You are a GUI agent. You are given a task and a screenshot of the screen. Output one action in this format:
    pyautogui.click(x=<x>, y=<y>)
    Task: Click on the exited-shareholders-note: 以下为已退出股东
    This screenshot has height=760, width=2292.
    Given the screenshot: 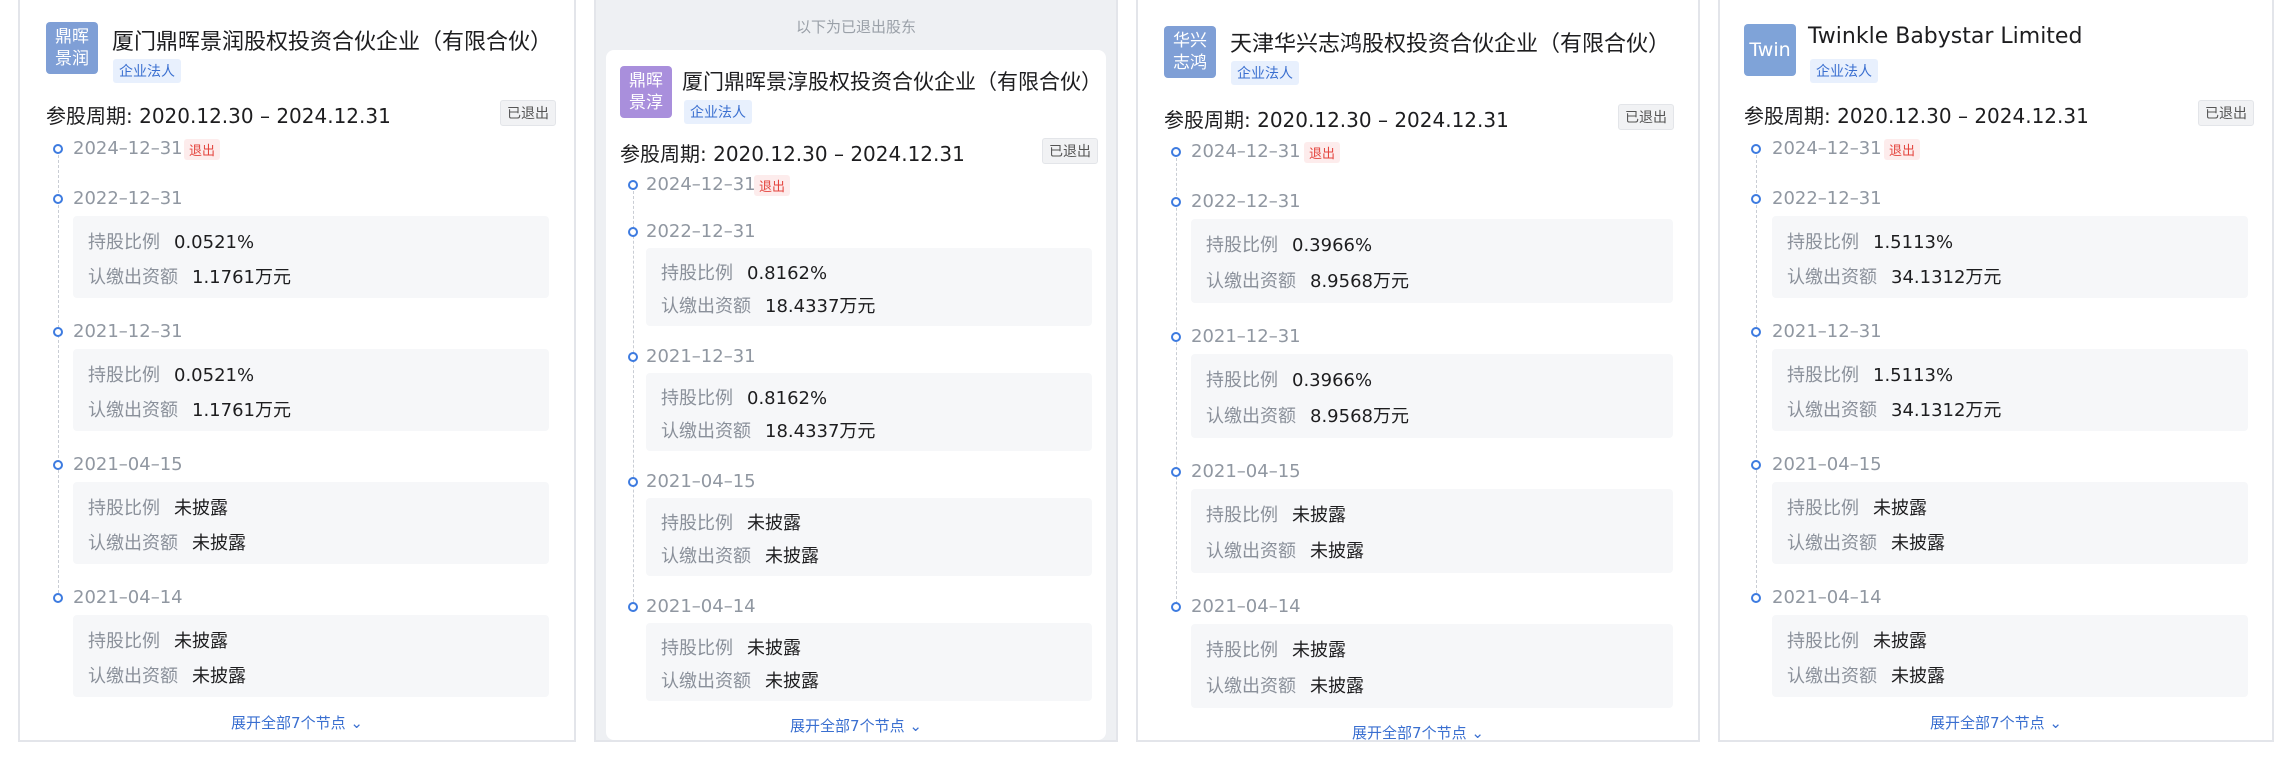 What is the action you would take?
    pyautogui.click(x=855, y=27)
    